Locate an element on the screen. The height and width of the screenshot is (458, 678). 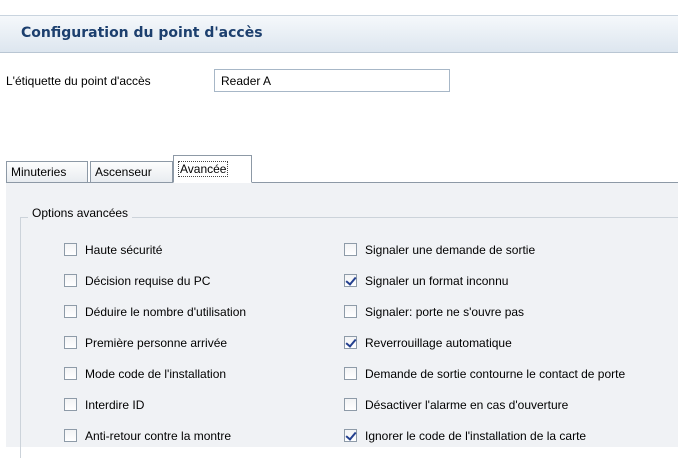
page-title: Configuration du point d'accès is located at coordinates (142, 33).